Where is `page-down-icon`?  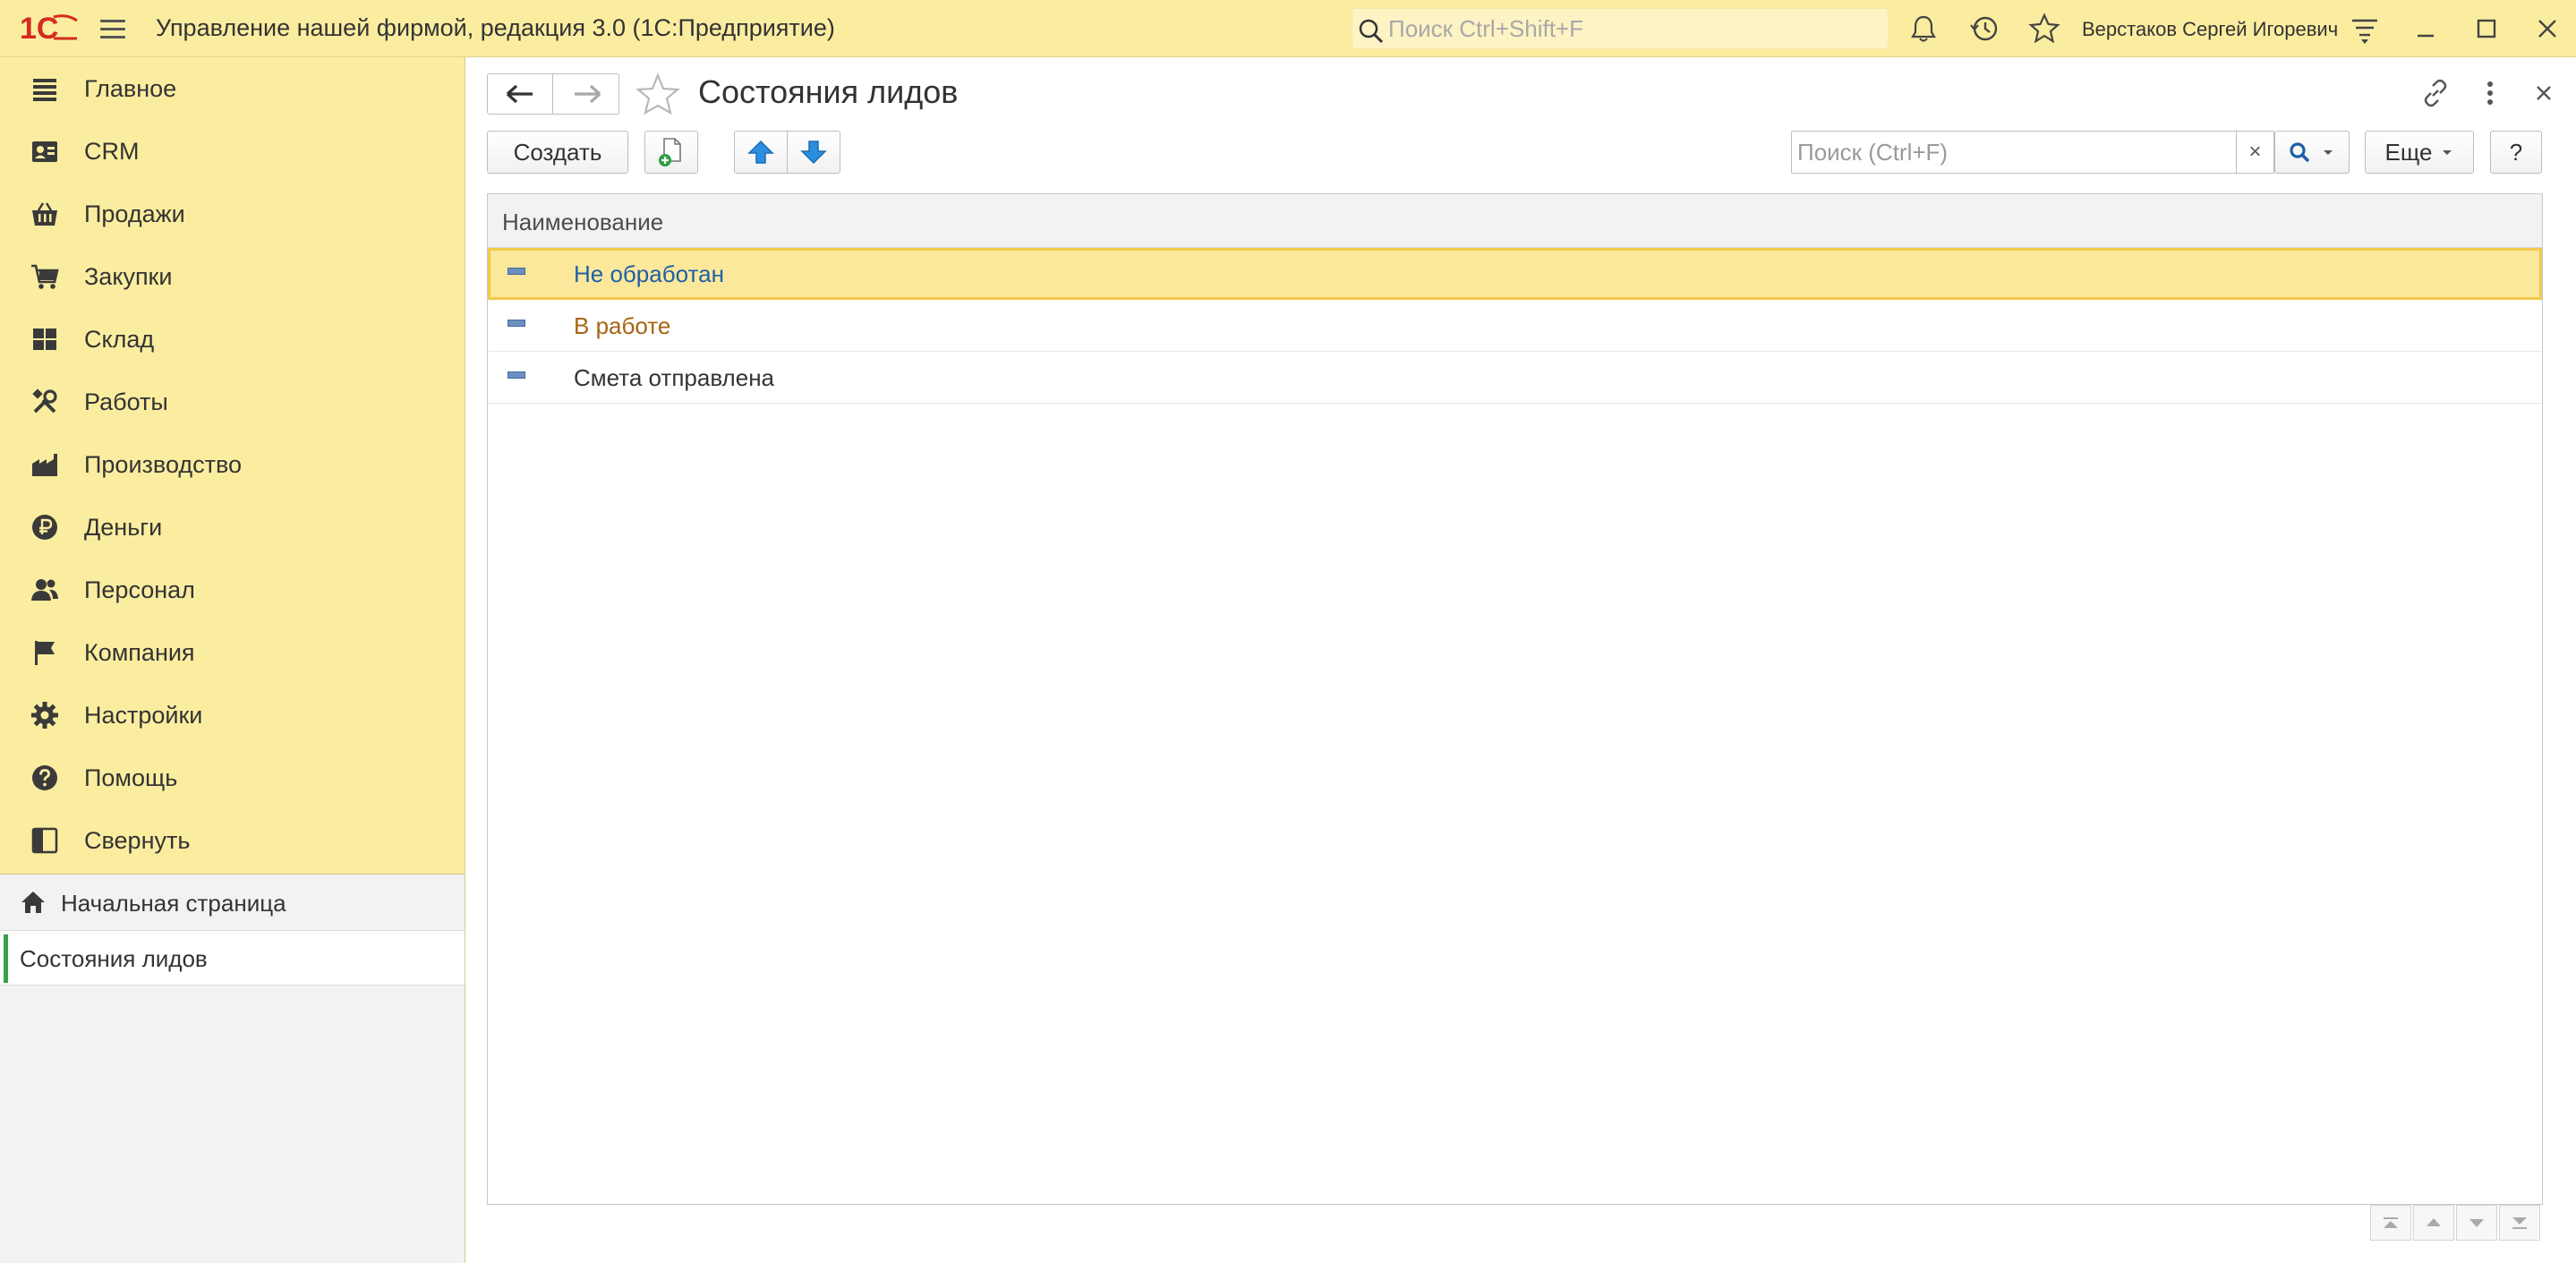 page-down-icon is located at coordinates (2476, 1223).